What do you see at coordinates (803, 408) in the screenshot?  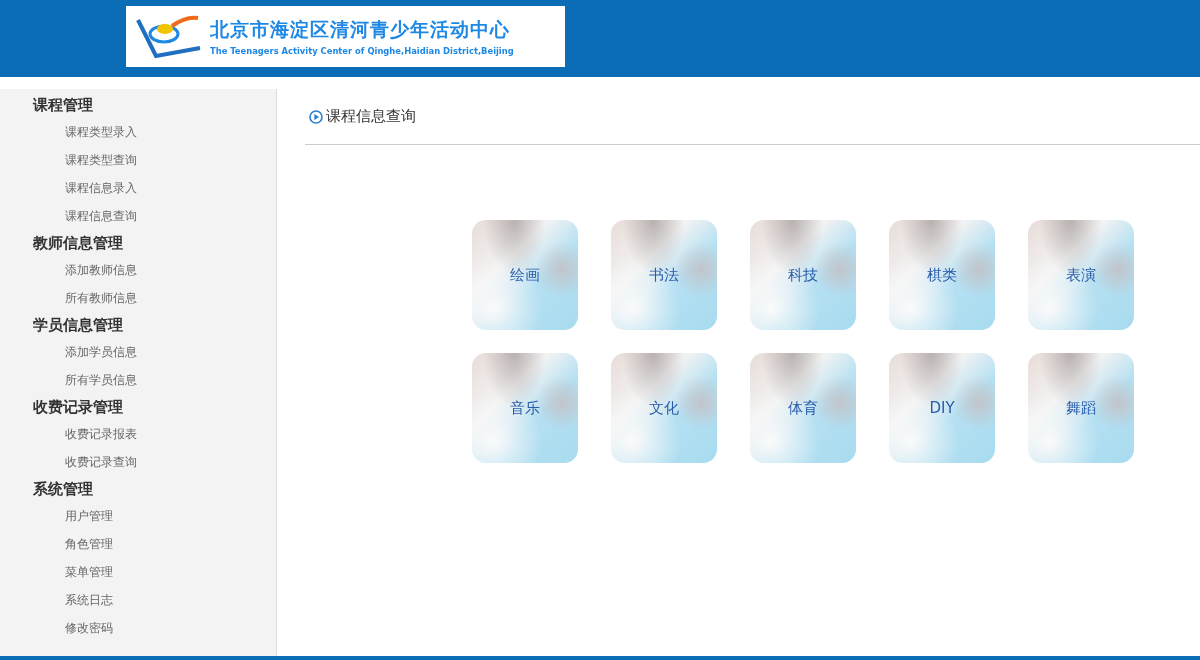 I see `category-tile: 体育` at bounding box center [803, 408].